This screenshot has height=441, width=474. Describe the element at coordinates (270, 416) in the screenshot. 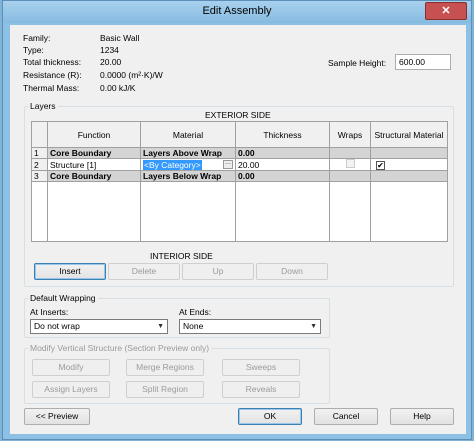

I see `ok-button: OK` at that location.